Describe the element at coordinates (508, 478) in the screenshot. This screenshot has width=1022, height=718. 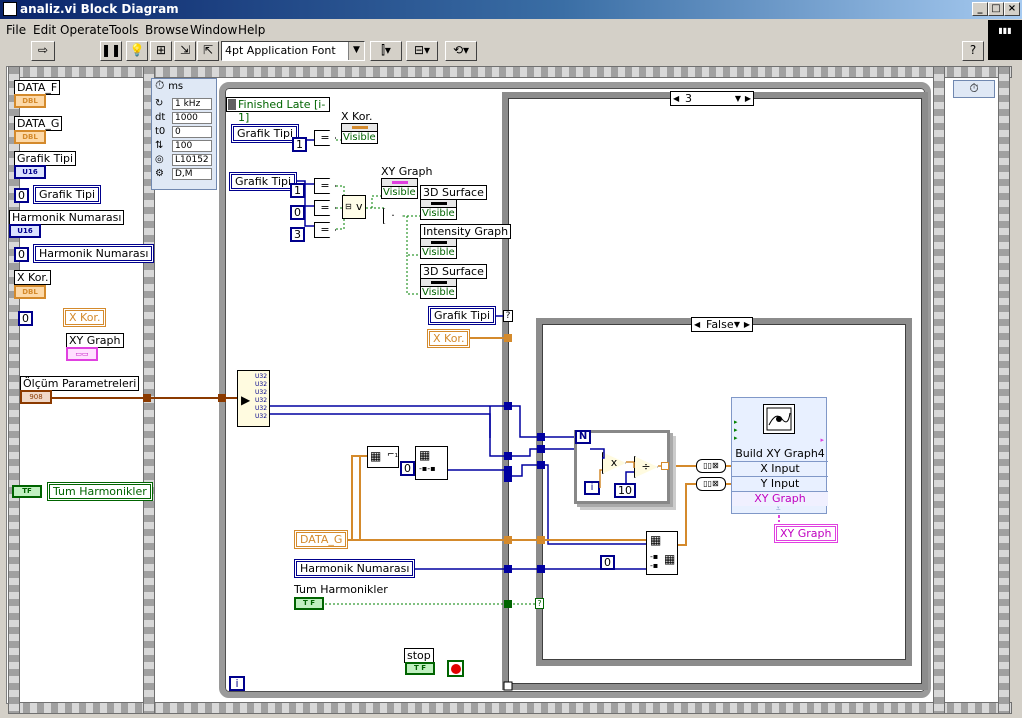
I see `tunnel-b4` at that location.